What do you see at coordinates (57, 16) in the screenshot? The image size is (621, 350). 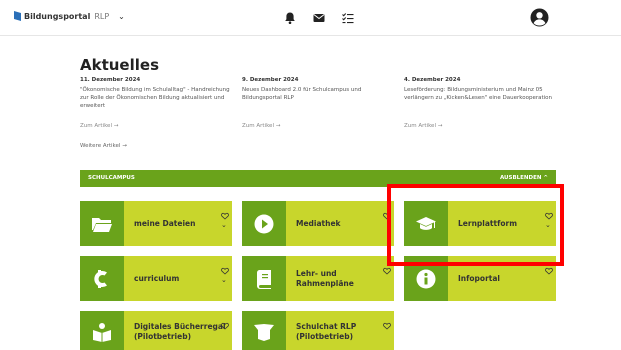 I see `brand-name: Bildungsportal` at bounding box center [57, 16].